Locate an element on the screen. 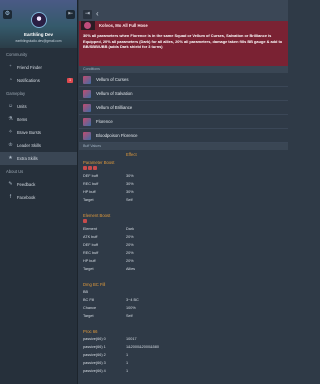  section-about-us: About Us is located at coordinates (15, 171).